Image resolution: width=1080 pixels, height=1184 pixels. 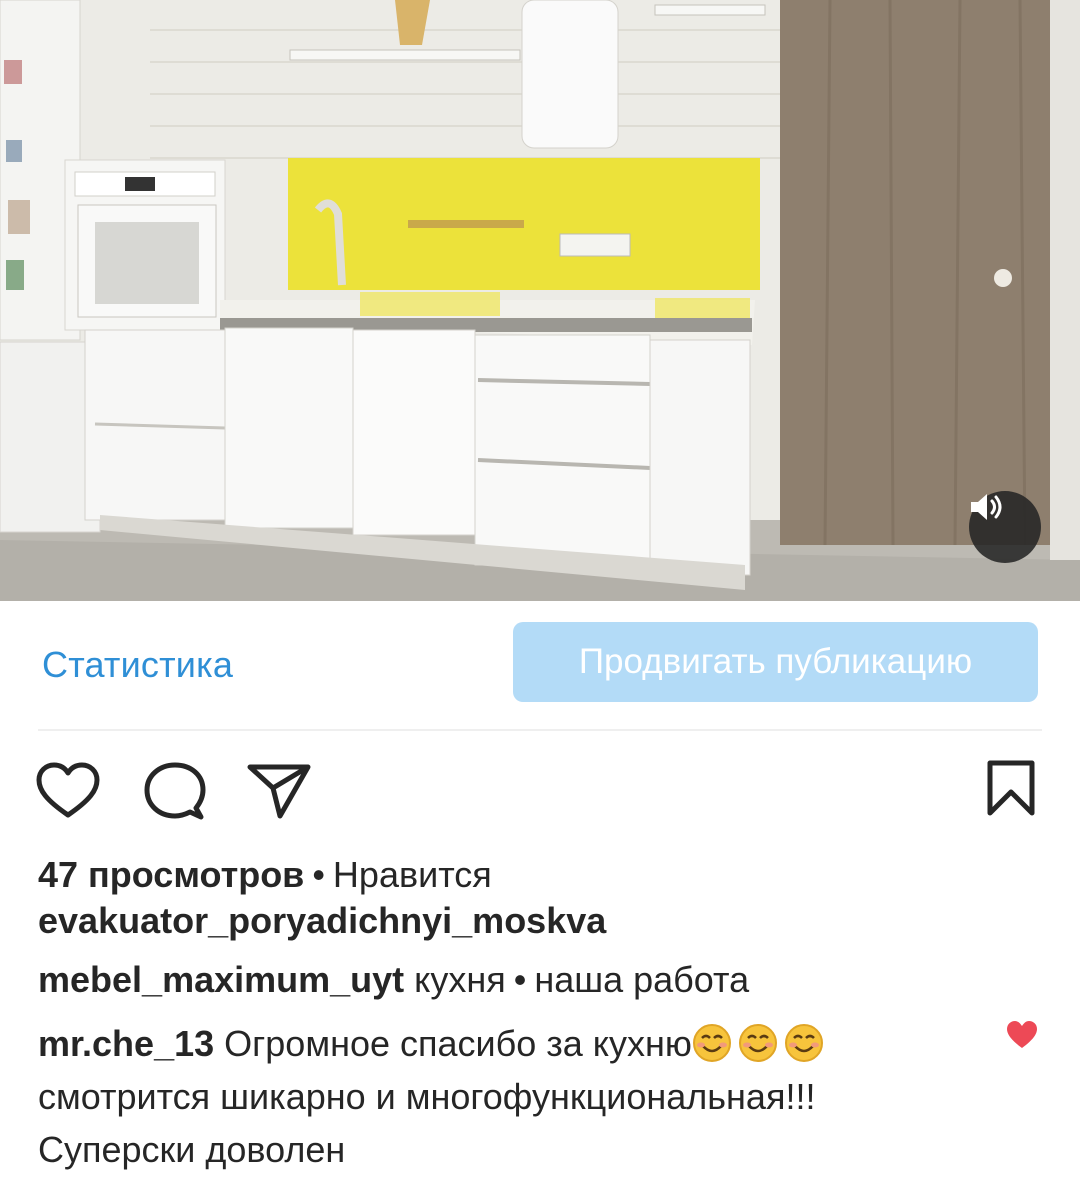 I want to click on views-count: 47 просмотров, so click(x=171, y=874).